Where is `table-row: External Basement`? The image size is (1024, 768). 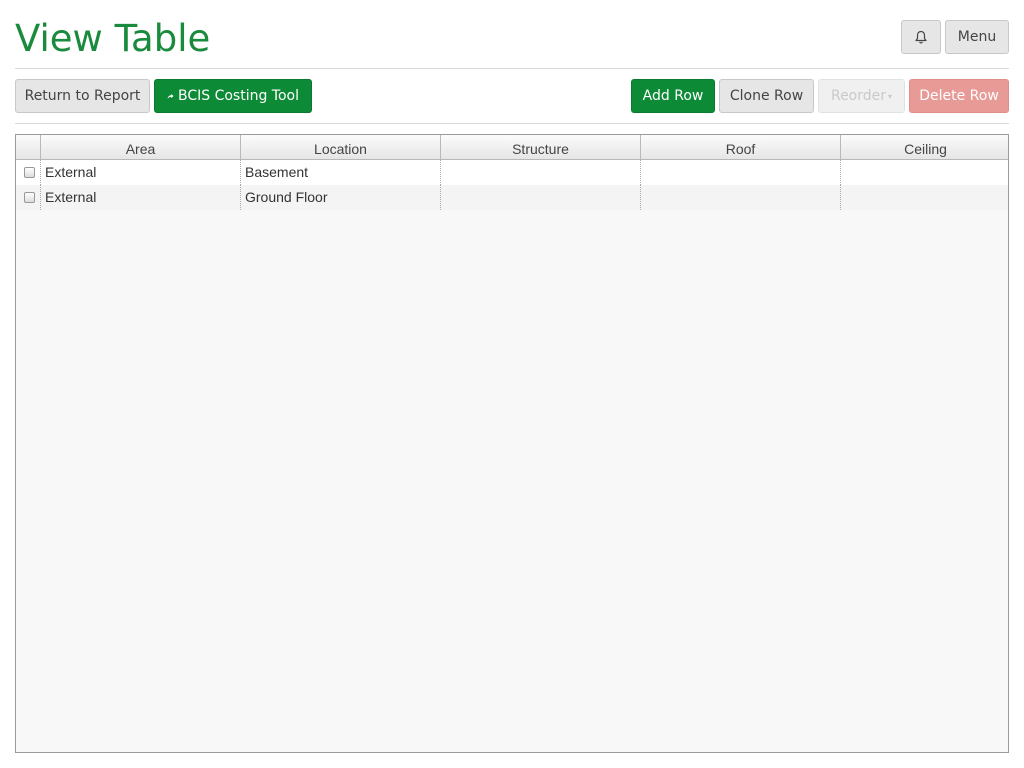 table-row: External Basement is located at coordinates (512, 172).